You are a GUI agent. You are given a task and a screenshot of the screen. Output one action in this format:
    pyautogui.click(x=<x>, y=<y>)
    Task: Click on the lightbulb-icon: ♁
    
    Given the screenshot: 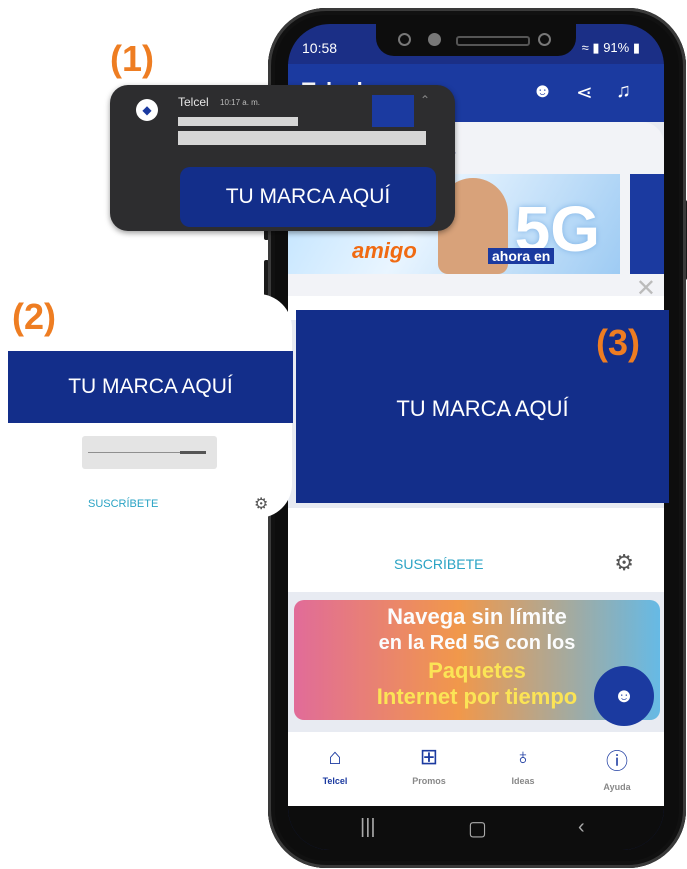 What is the action you would take?
    pyautogui.click(x=523, y=756)
    